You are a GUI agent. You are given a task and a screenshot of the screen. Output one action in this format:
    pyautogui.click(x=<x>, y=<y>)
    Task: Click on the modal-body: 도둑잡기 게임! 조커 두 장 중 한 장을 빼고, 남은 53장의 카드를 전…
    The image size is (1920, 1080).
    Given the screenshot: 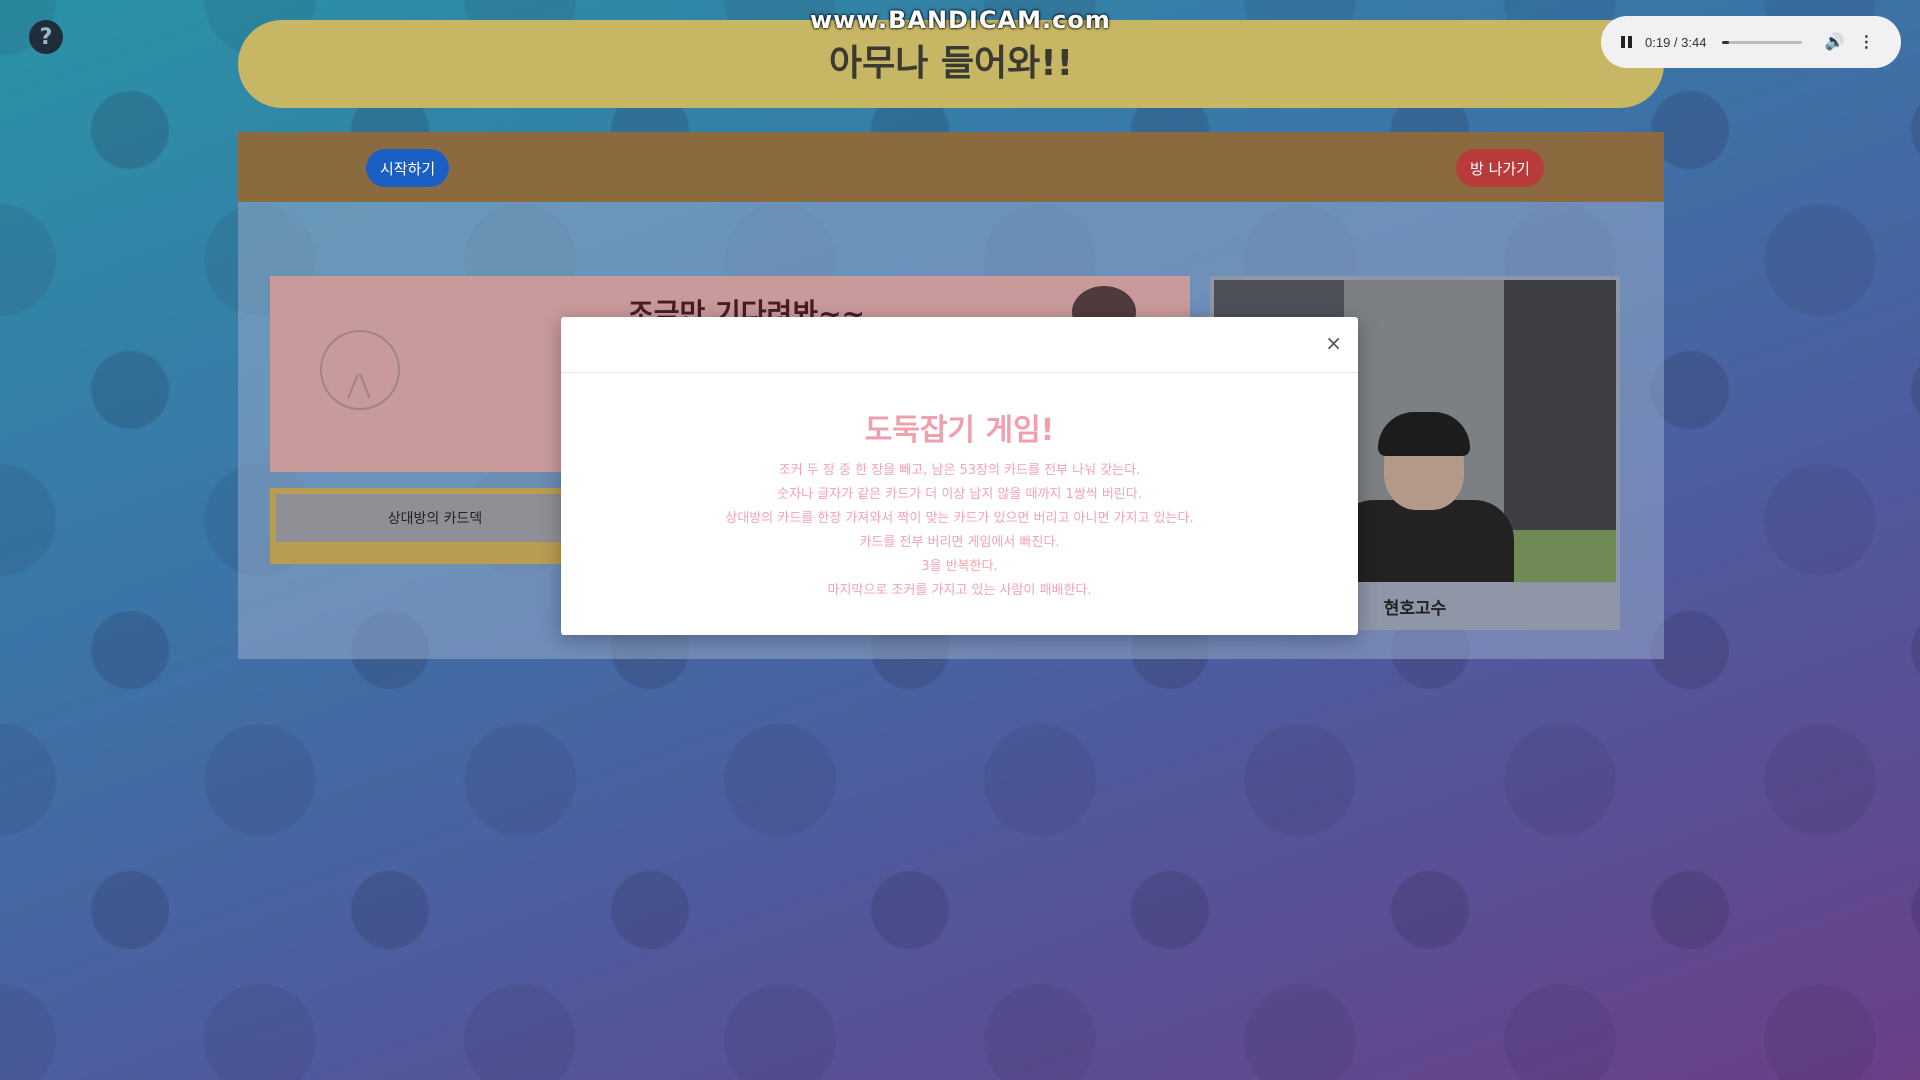 What is the action you would take?
    pyautogui.click(x=959, y=504)
    